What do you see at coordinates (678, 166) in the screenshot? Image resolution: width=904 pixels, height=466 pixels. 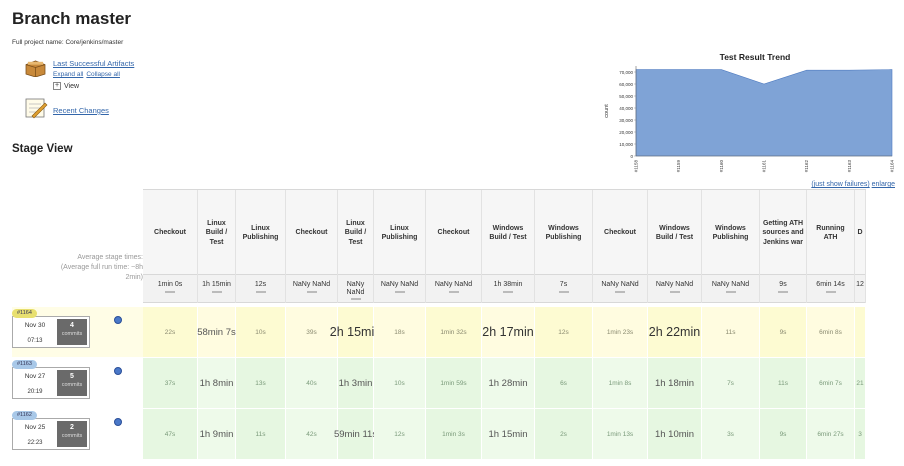 I see `x-tick-label: #1159` at bounding box center [678, 166].